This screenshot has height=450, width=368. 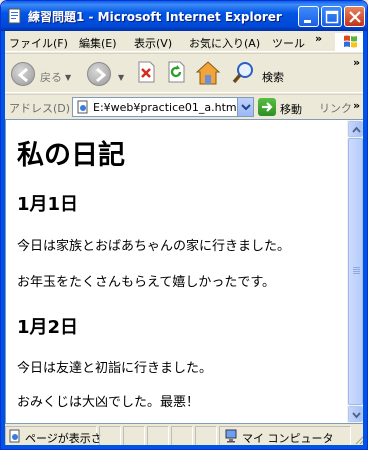 I want to click on forward-dropdown-icon: ▼, so click(x=121, y=77).